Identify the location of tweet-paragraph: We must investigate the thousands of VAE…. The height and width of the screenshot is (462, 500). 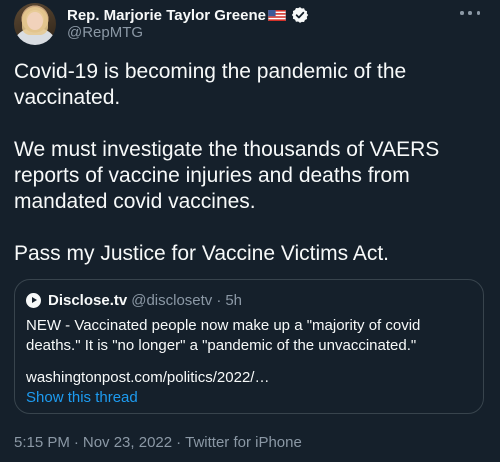
(227, 175).